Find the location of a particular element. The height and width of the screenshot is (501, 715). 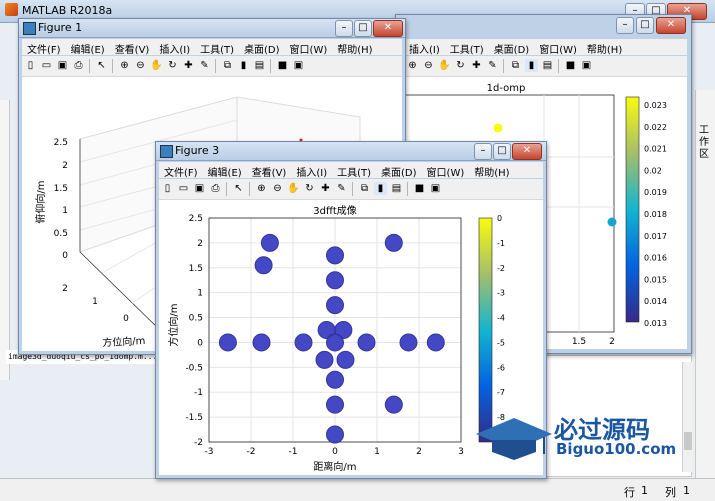

workspace-label: 工作区 is located at coordinates (705, 143).